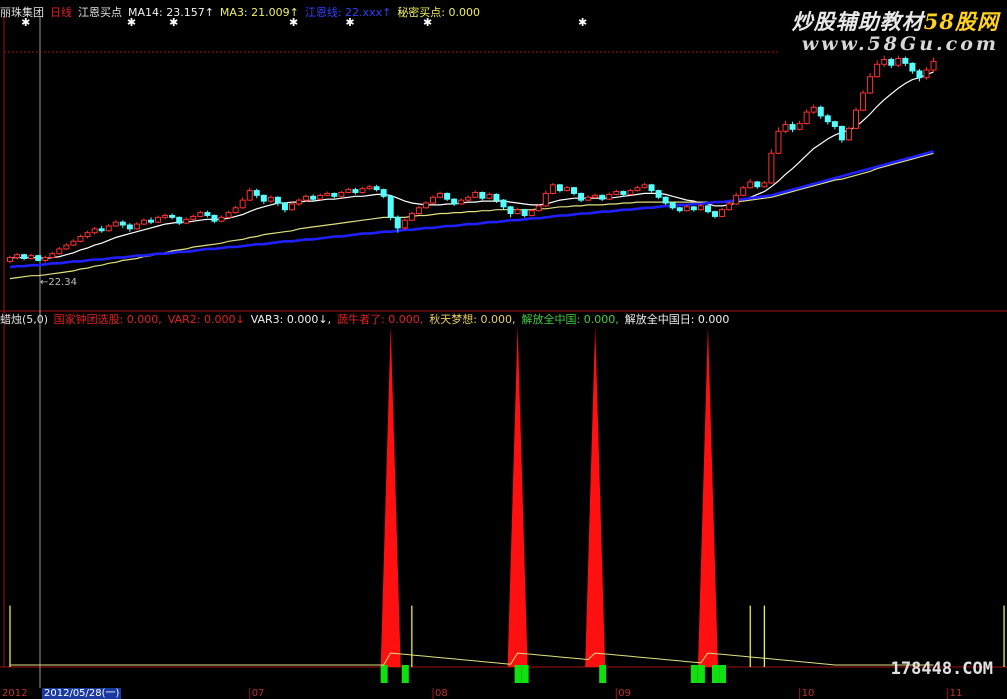 Image resolution: width=1007 pixels, height=699 pixels. I want to click on ma3-value: MA3: 21.009↑, so click(259, 12).